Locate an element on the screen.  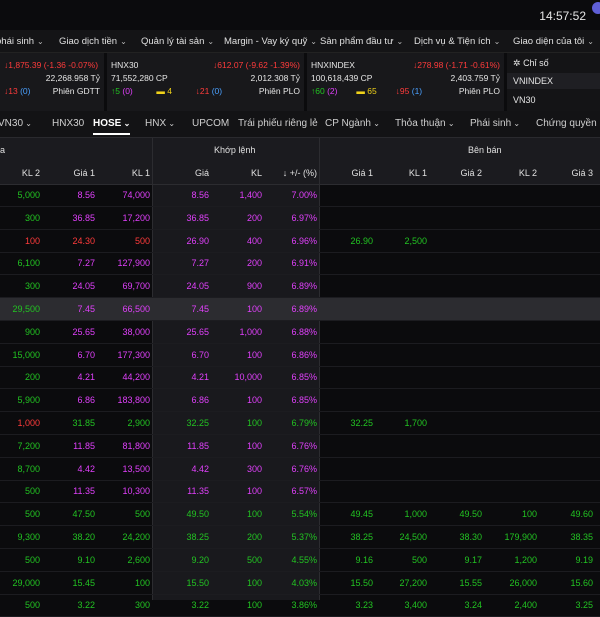
table-row: 6,100 7.27 127,900 7.27 200 6.91% is located at coordinates (300, 264).